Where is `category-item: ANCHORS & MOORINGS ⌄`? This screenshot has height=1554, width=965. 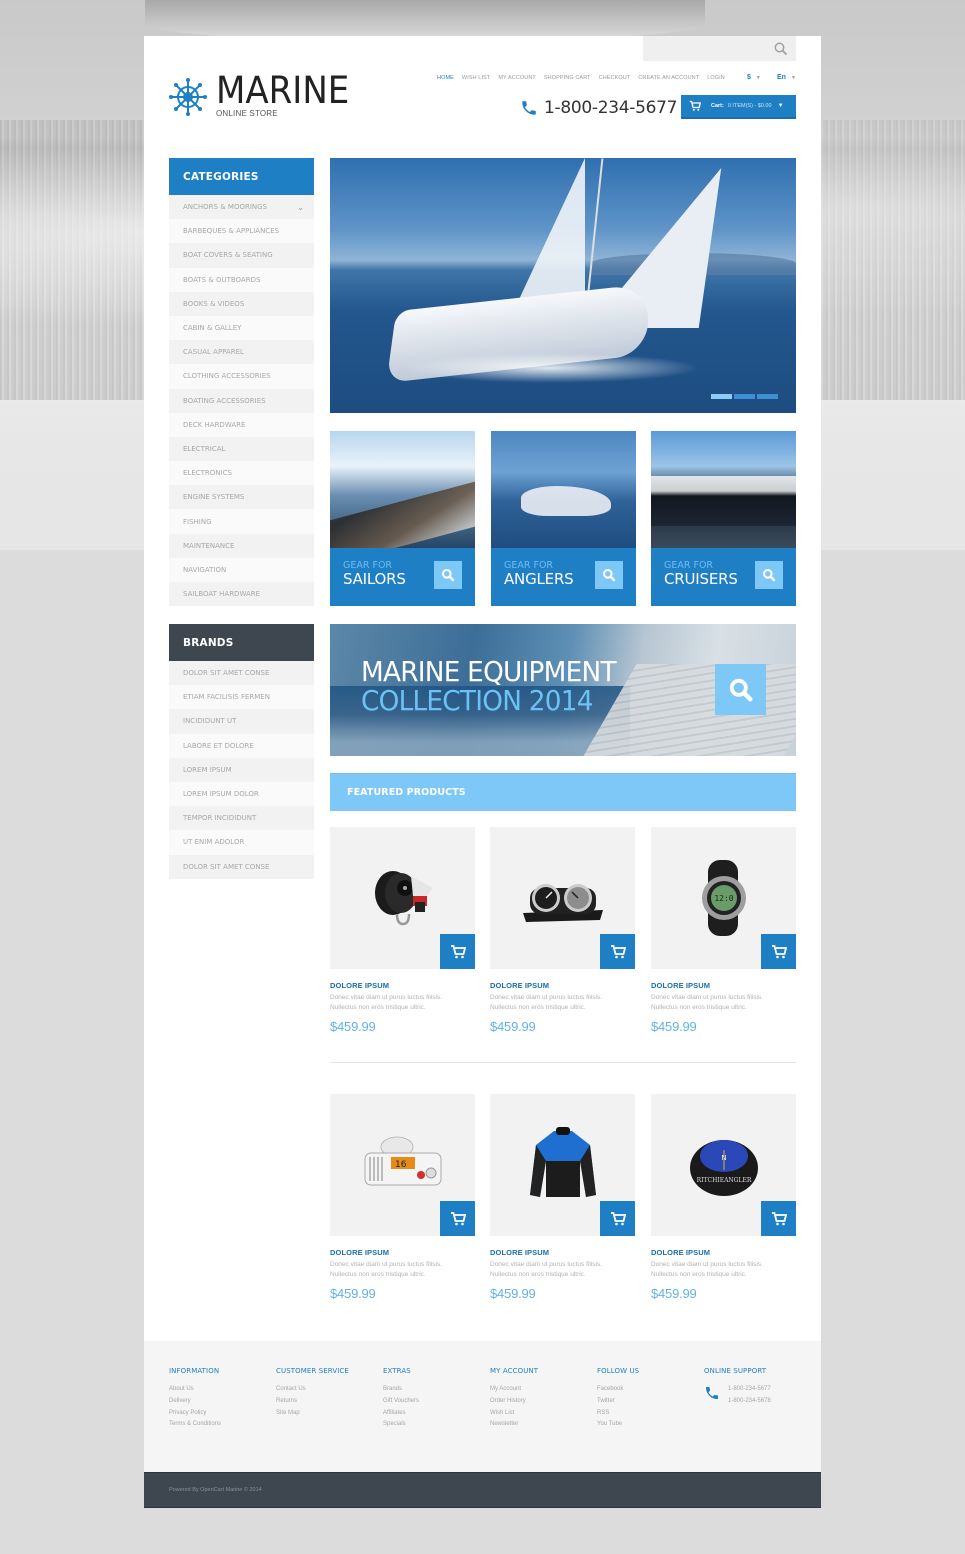
category-item: ANCHORS & MOORINGS ⌄ is located at coordinates (241, 207).